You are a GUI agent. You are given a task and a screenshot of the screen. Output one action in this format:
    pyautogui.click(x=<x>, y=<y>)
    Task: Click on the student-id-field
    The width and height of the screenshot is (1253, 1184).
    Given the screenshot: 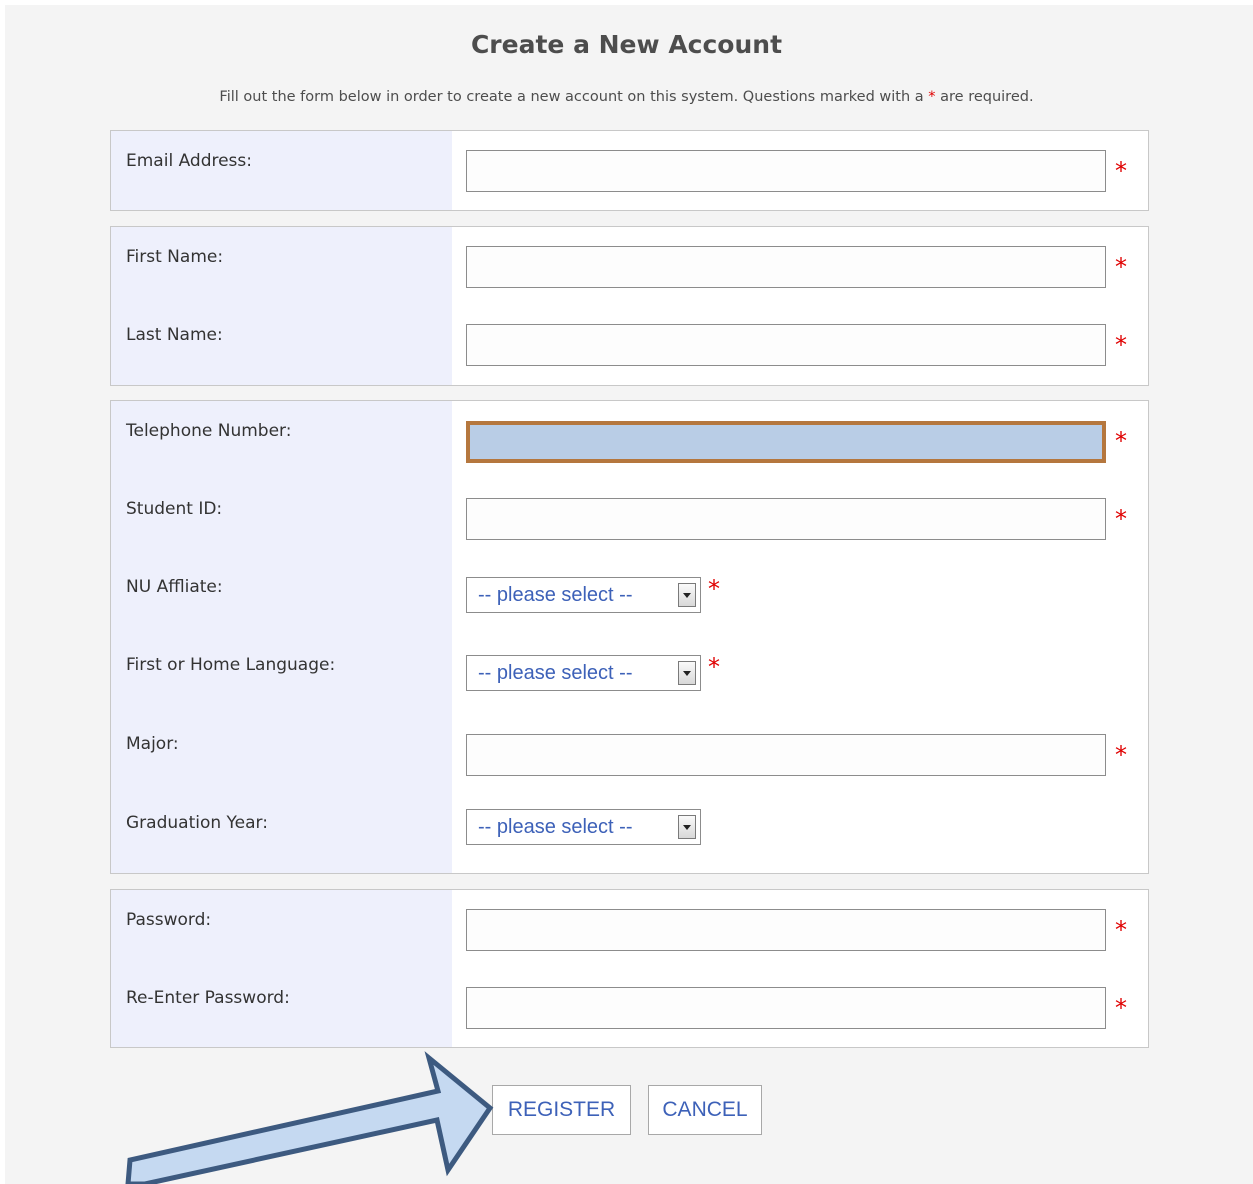 What is the action you would take?
    pyautogui.click(x=786, y=519)
    